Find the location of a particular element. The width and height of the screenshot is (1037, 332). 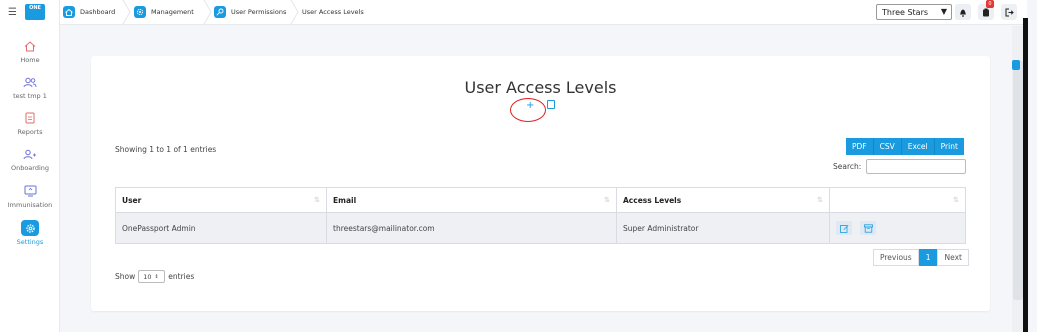

sidebar: ☰ ONE Home test tmp 1 Reports Onboarding is located at coordinates (30, 166).